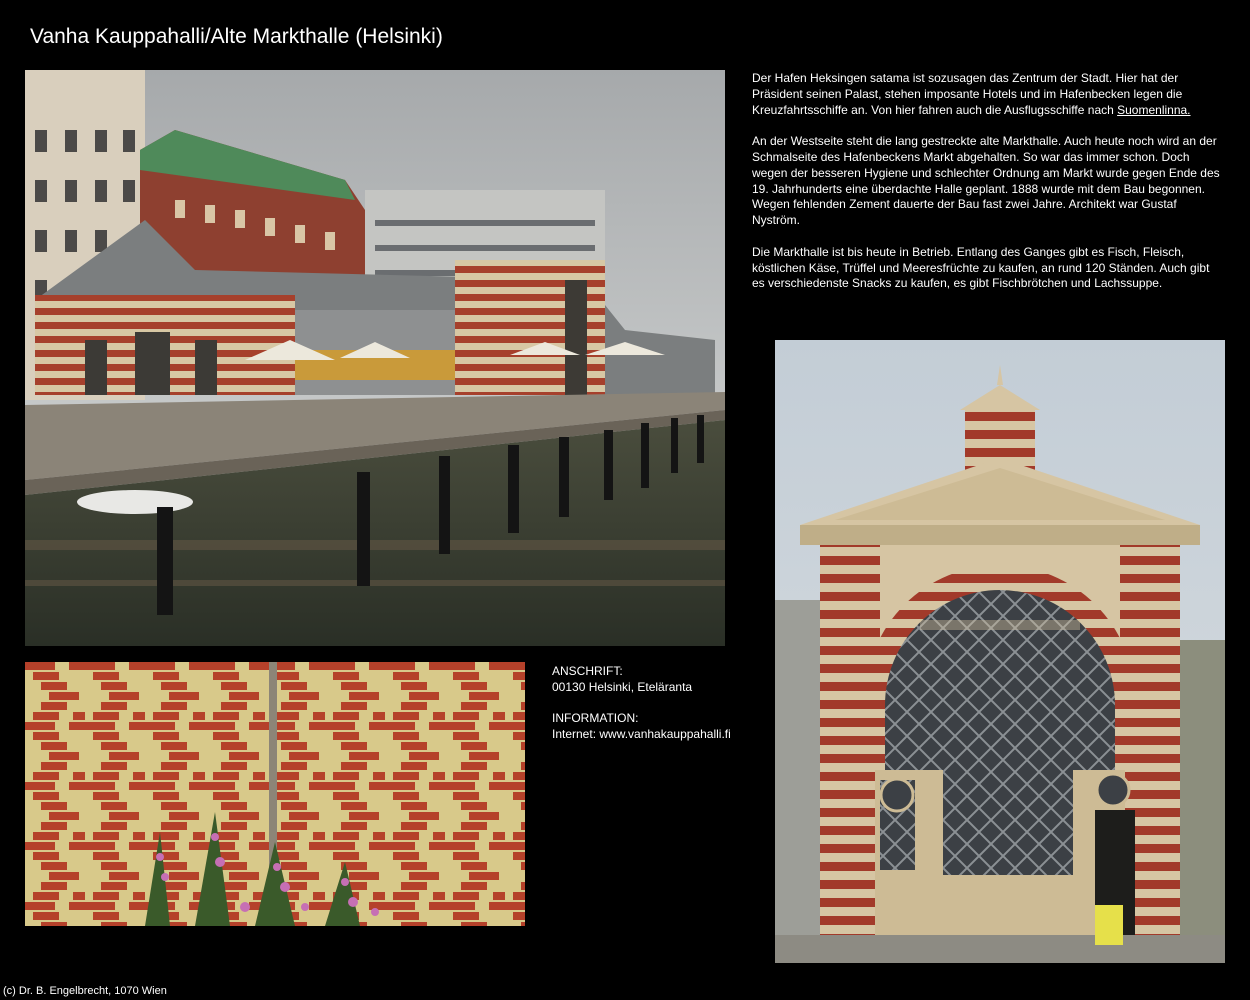 Image resolution: width=1250 pixels, height=1000 pixels. I want to click on brick-wall-pattern-photo, so click(275, 794).